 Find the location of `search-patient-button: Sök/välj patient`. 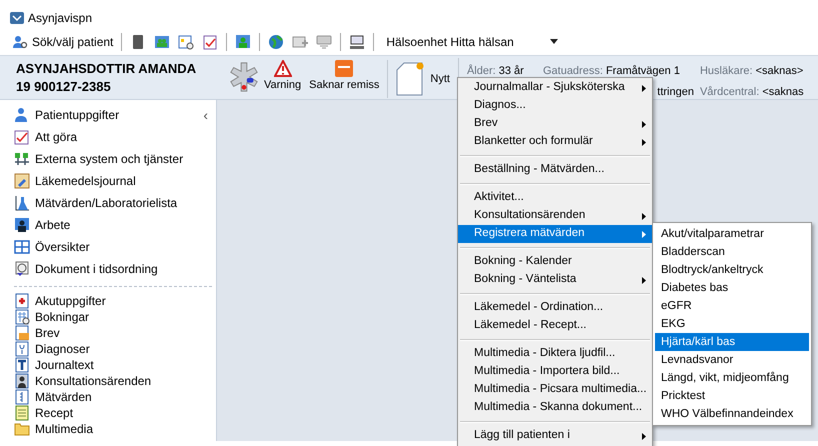

search-patient-button: Sök/välj patient is located at coordinates (63, 41).